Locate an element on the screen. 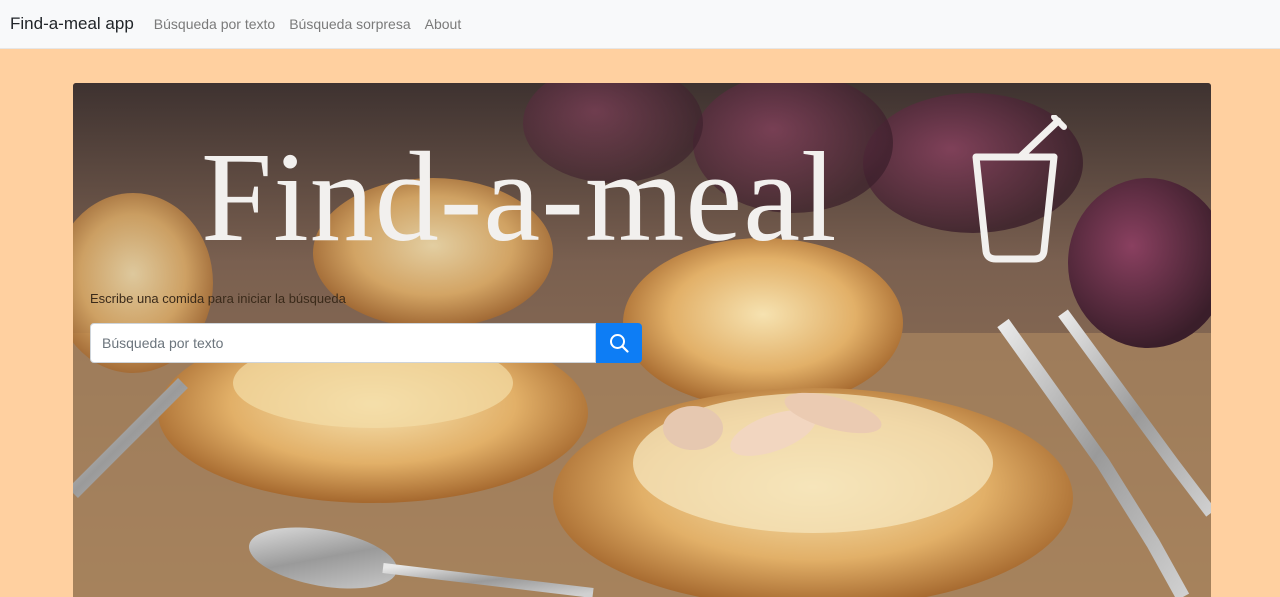  nav-link-text-search: Búsqueda por texto is located at coordinates (214, 24).